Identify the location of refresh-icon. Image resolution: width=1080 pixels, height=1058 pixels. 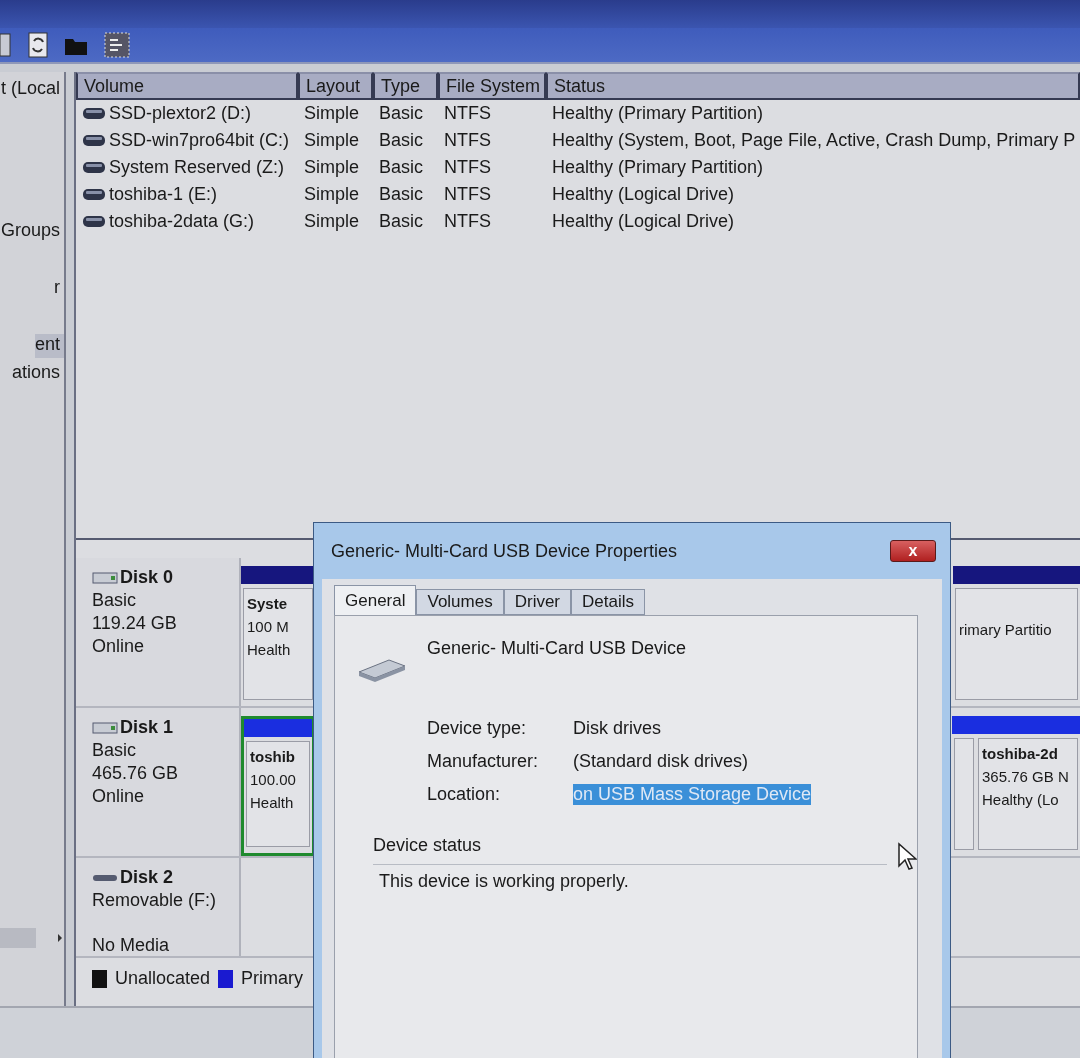
(38, 45).